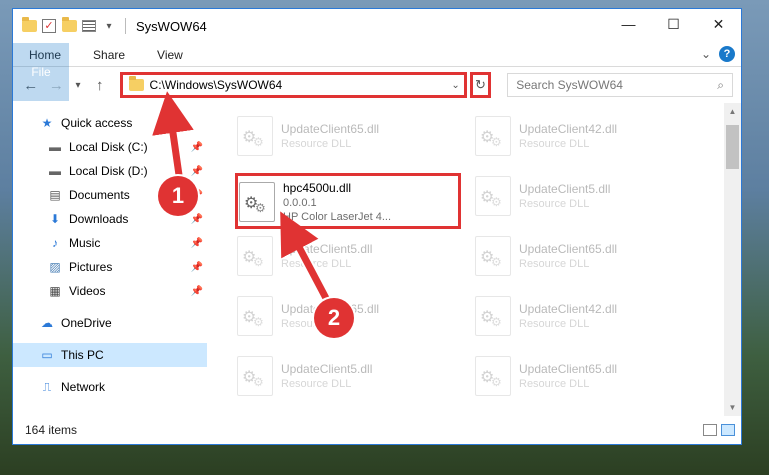 The image size is (769, 475). I want to click on step-badge-1: 1, so click(178, 196).